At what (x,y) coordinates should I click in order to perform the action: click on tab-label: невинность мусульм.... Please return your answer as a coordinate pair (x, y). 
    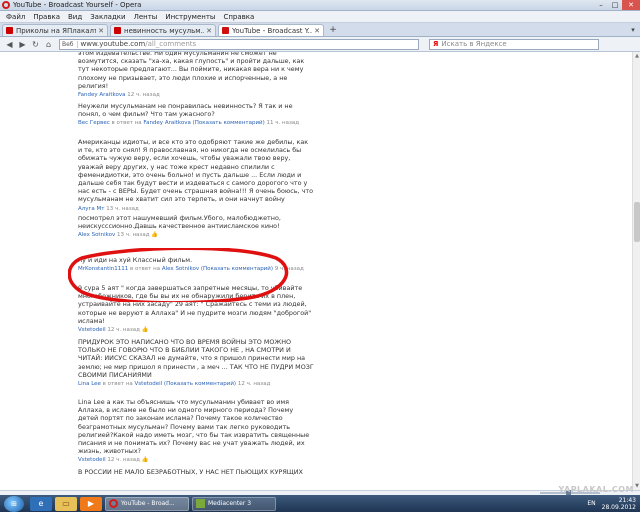
    Looking at the image, I should click on (164, 30).